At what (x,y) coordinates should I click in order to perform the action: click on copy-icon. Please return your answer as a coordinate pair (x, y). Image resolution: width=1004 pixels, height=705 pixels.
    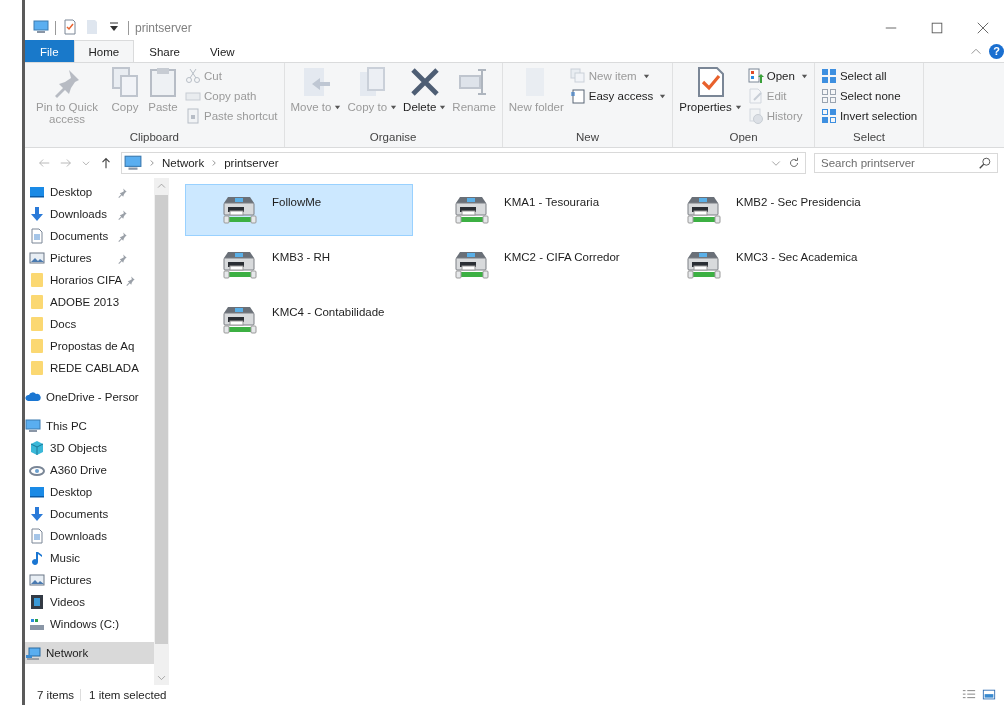
    Looking at the image, I should click on (125, 82).